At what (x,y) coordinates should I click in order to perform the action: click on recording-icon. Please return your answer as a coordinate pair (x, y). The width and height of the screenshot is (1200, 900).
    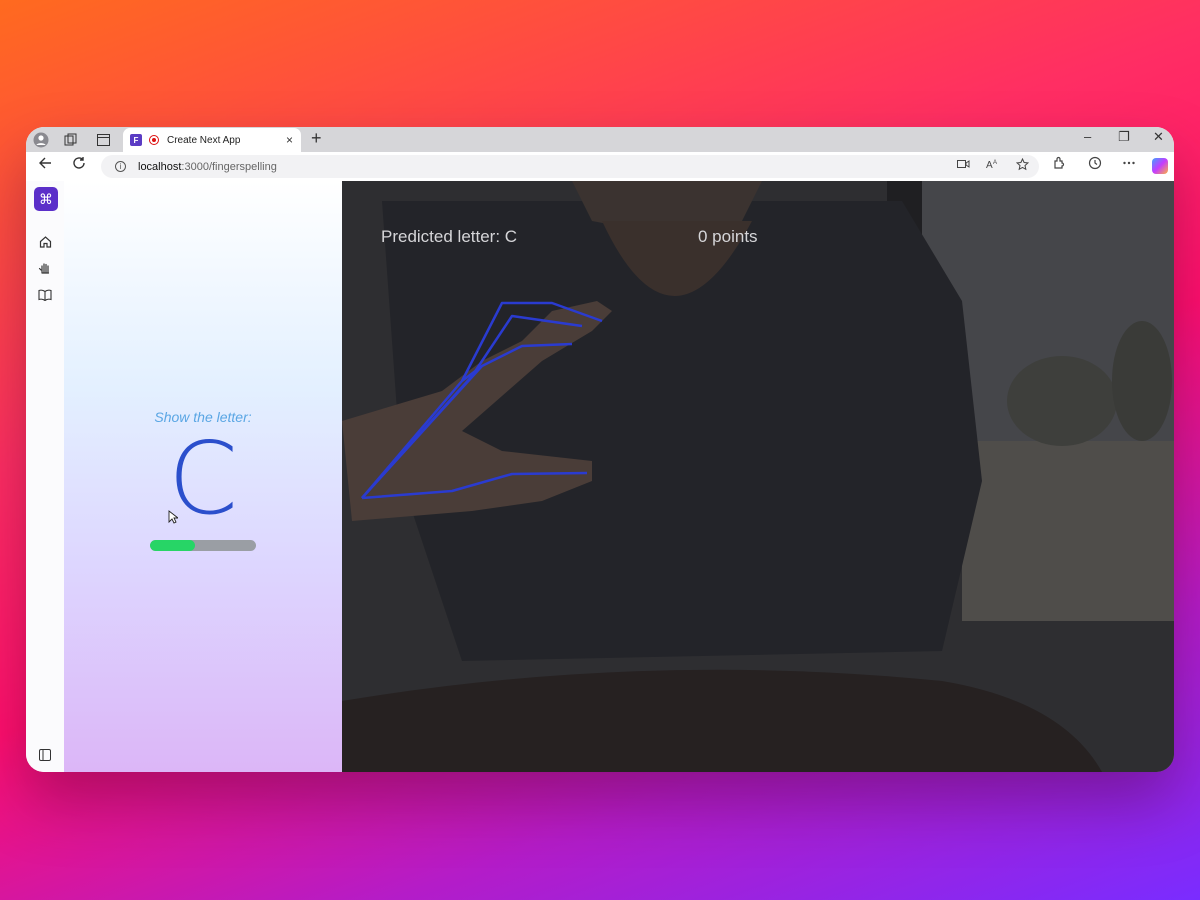
    Looking at the image, I should click on (154, 140).